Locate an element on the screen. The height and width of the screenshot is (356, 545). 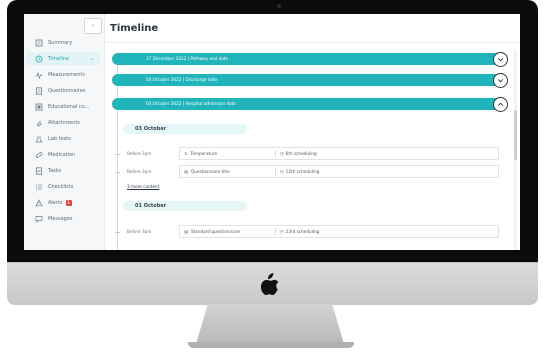
sidebar-item-checklists: Checklists is located at coordinates (63, 186).